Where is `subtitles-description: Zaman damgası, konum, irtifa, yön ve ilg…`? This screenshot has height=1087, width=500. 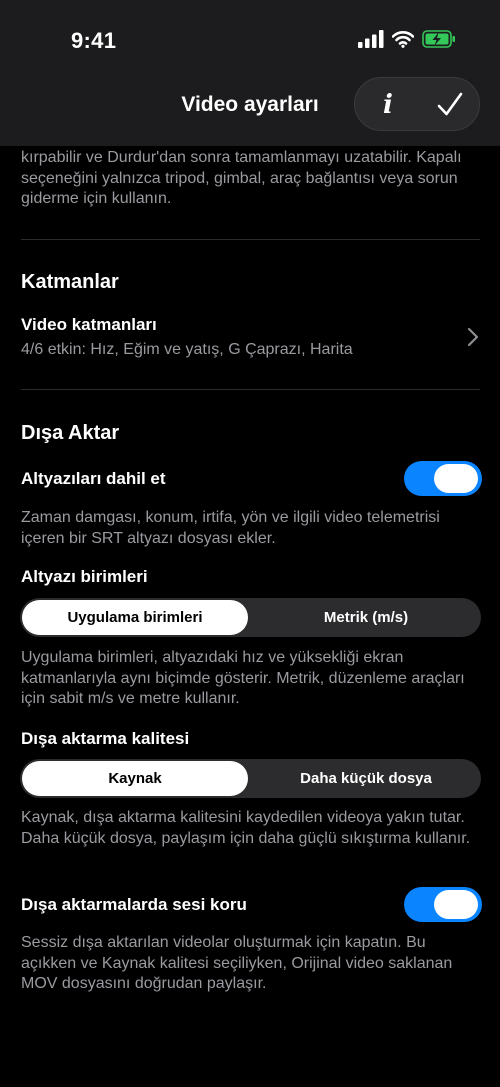
subtitles-description: Zaman damgası, konum, irtifa, yön ve ilg… is located at coordinates (230, 528).